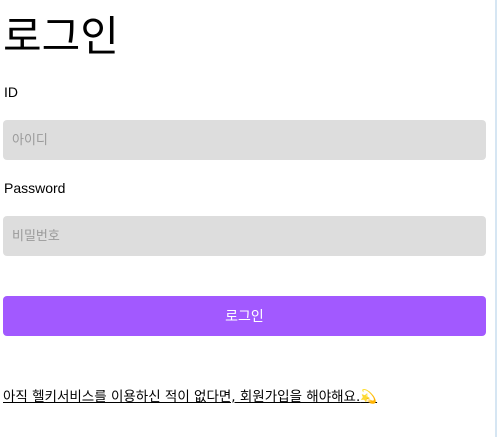 The height and width of the screenshot is (437, 497). Describe the element at coordinates (182, 397) in the screenshot. I see `signup-link-text: 아직 헬키서비스를 이용하신 적이 없다면, 회원가입을 해야해요.` at that location.